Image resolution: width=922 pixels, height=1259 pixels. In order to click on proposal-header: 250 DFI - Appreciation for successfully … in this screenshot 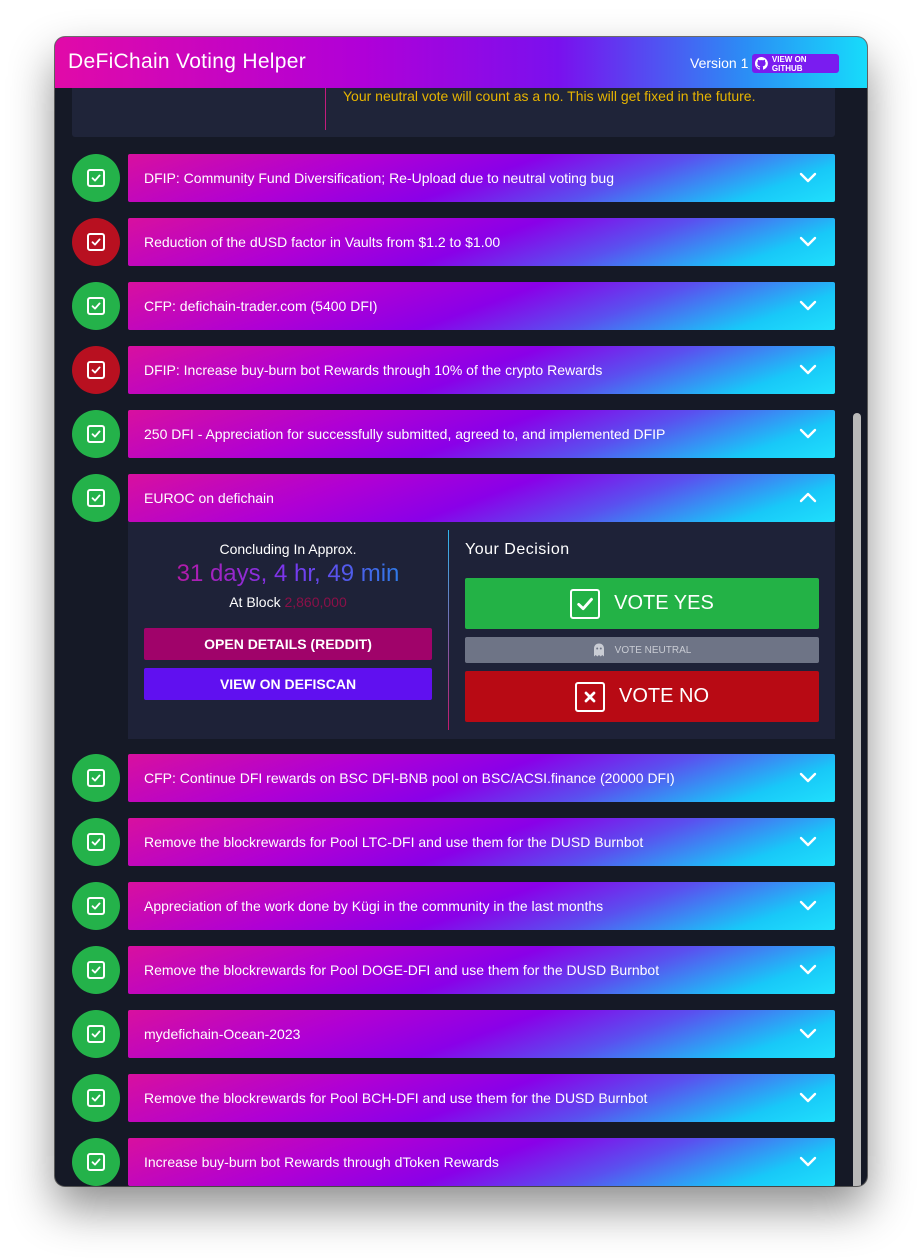, I will do `click(481, 434)`.